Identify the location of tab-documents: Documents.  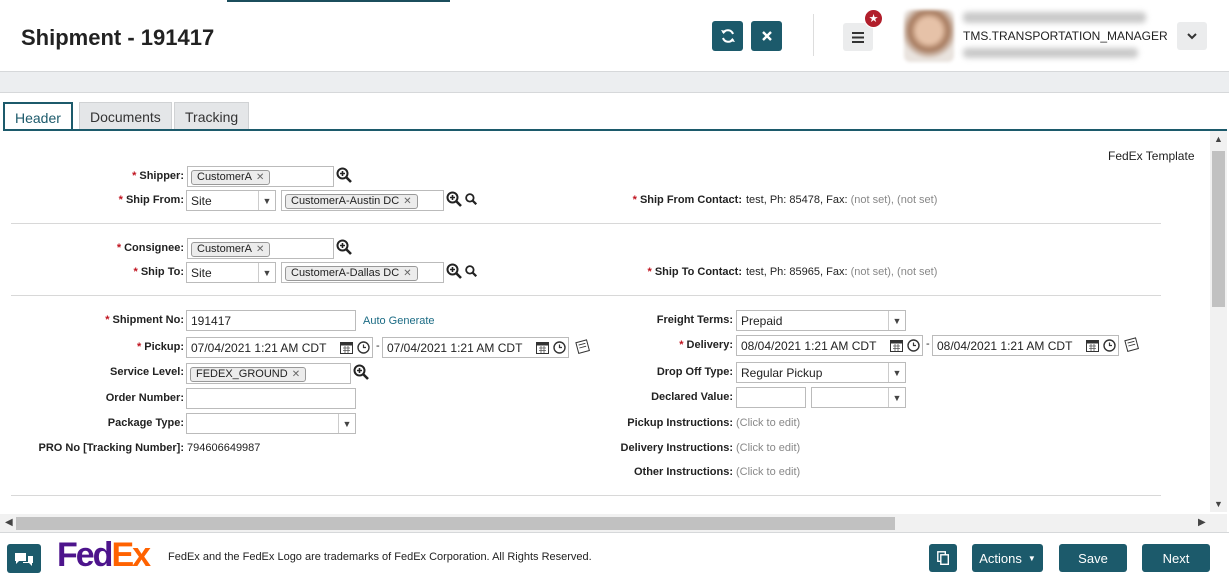
(125, 116).